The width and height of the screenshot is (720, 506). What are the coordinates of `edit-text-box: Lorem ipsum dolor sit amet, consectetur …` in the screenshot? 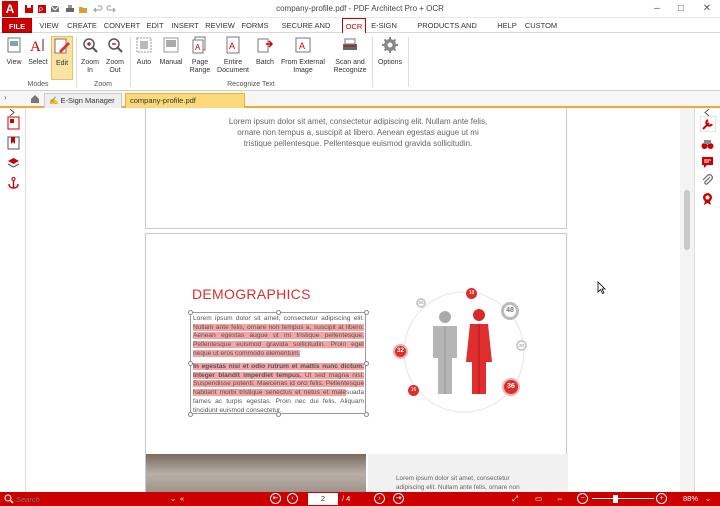 It's located at (278, 363).